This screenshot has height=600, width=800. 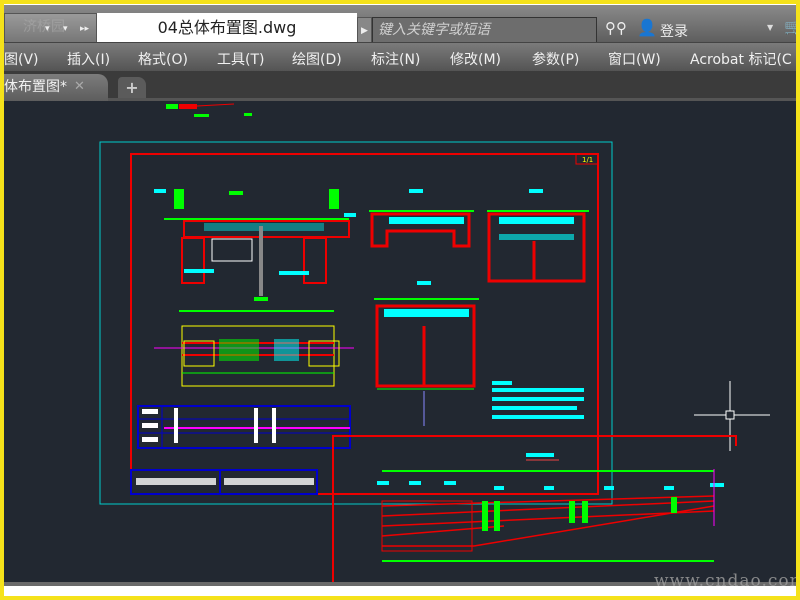 I want to click on search-expand-icon: ▶, so click(x=364, y=30).